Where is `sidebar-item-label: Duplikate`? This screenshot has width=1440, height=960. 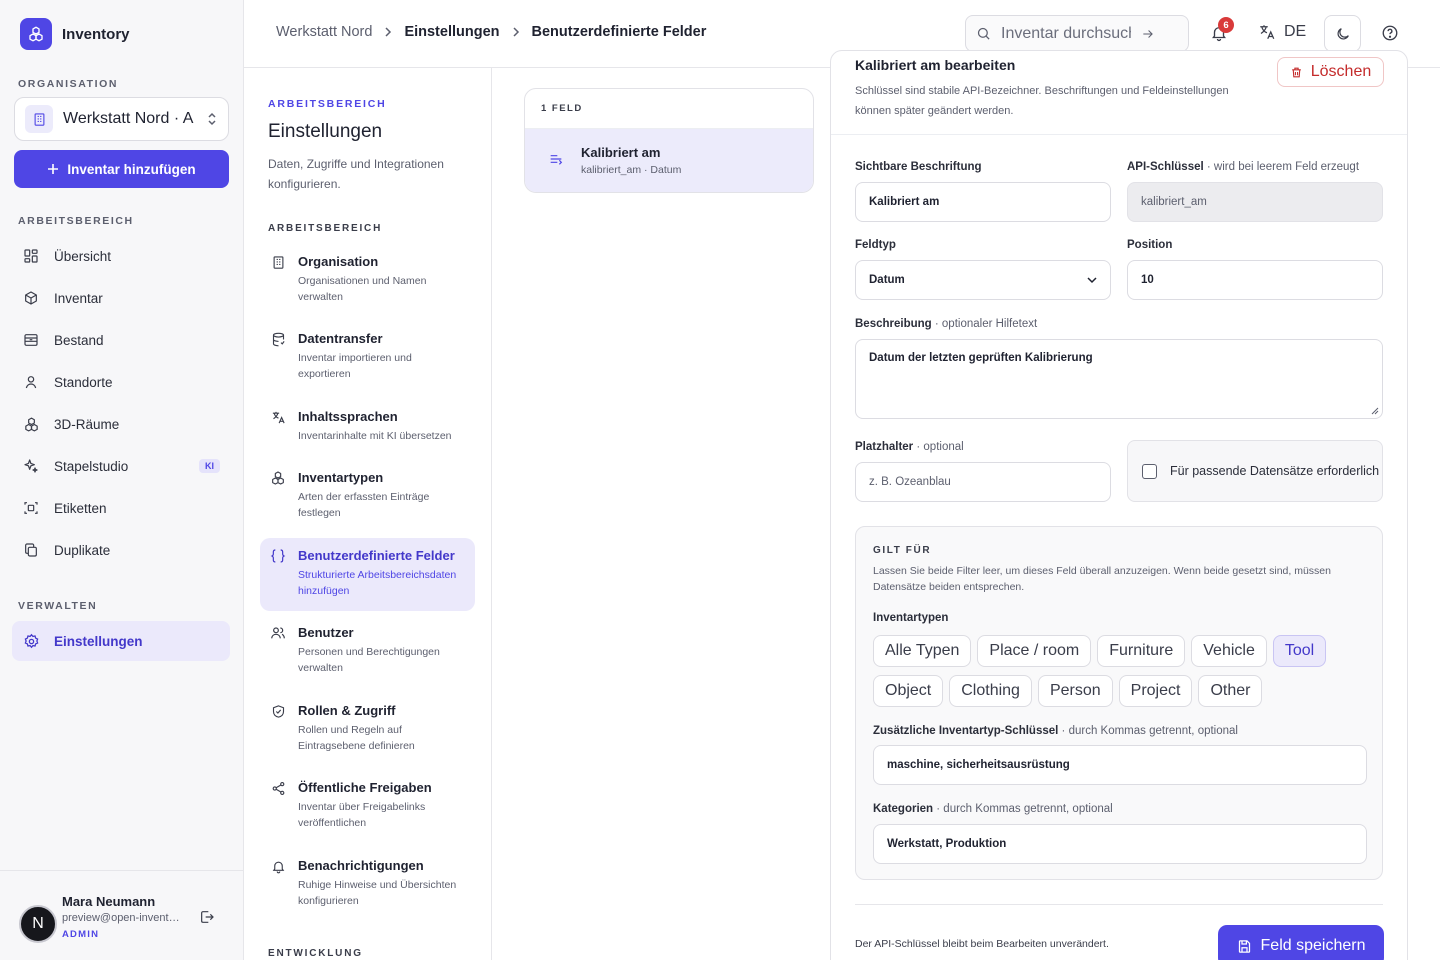 sidebar-item-label: Duplikate is located at coordinates (82, 550).